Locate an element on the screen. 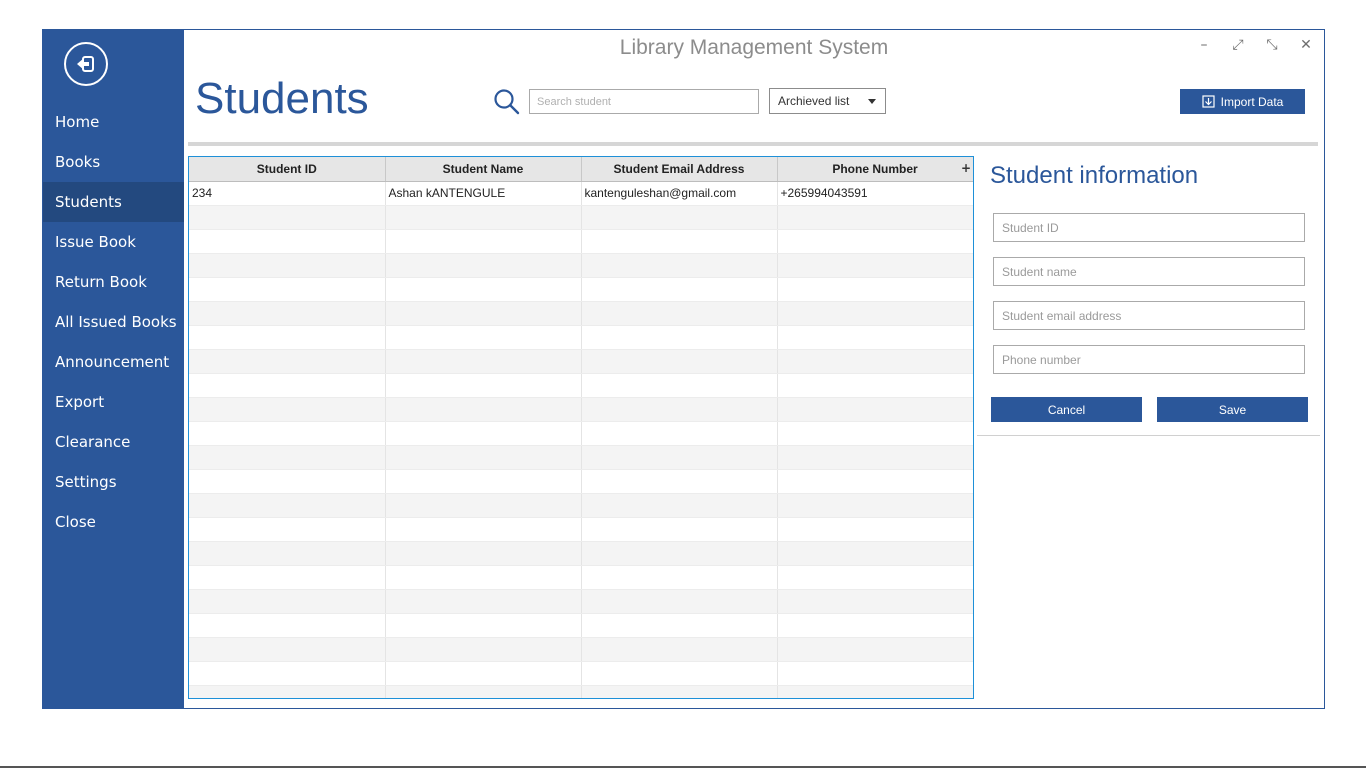 Image resolution: width=1366 pixels, height=768 pixels. back-button is located at coordinates (86, 64).